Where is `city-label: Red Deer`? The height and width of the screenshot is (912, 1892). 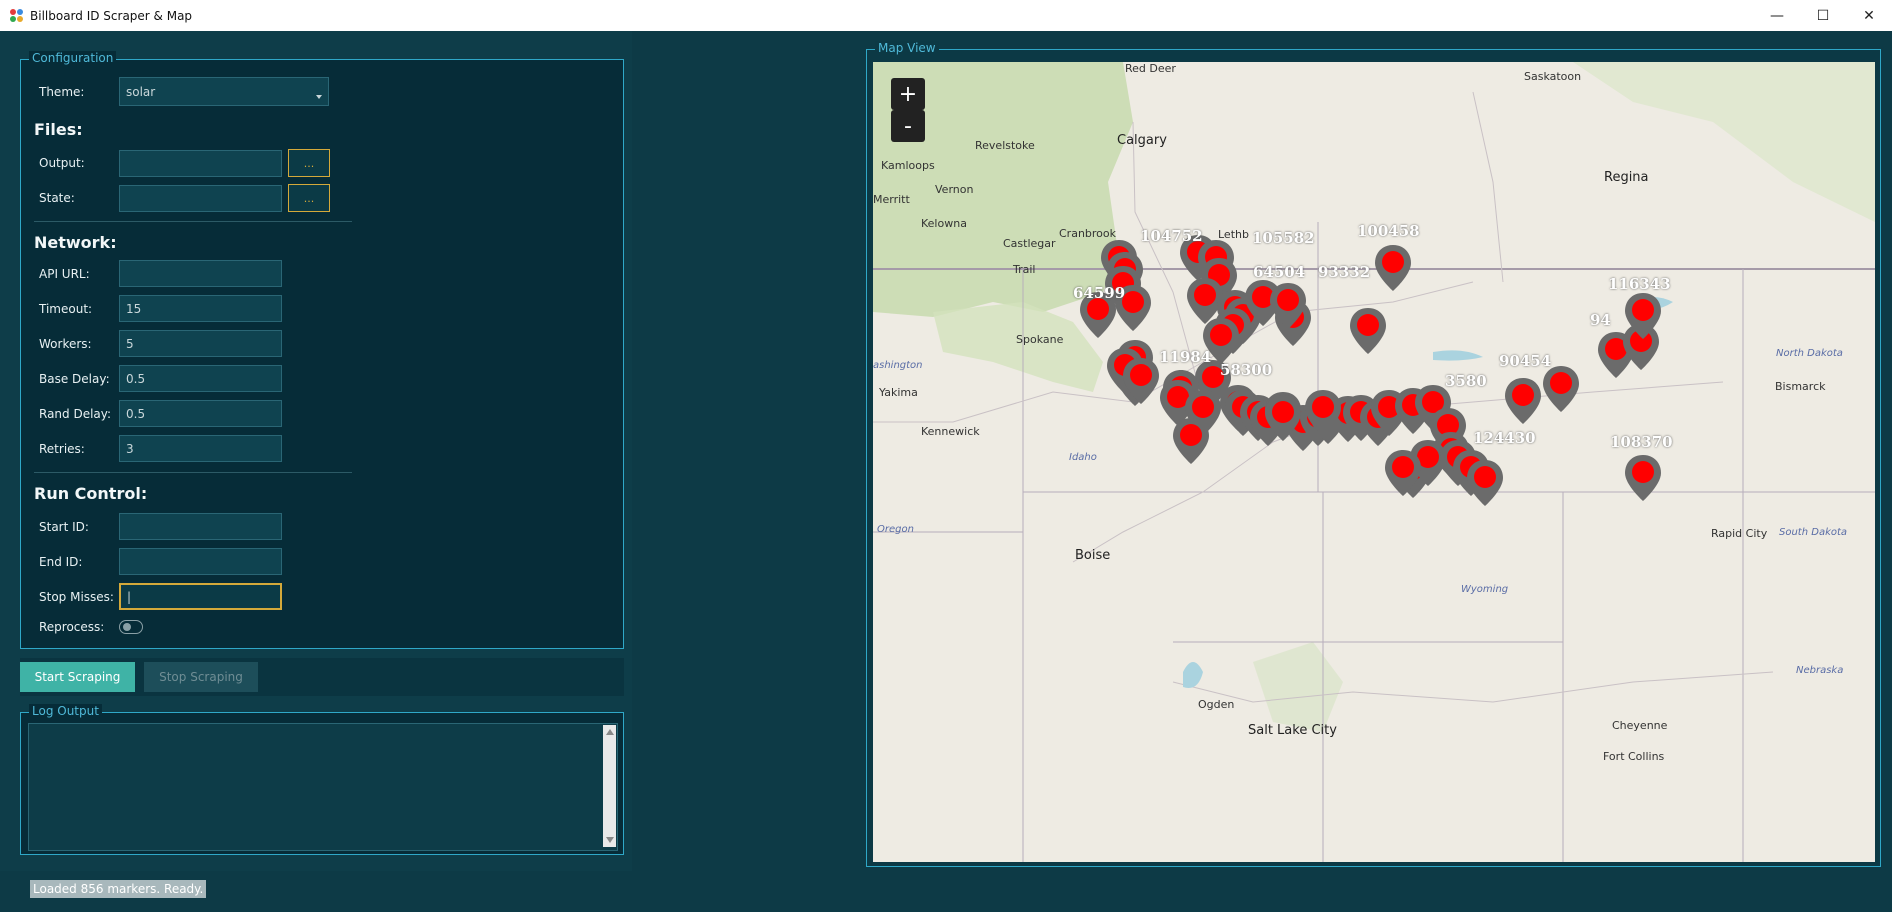
city-label: Red Deer is located at coordinates (1150, 68).